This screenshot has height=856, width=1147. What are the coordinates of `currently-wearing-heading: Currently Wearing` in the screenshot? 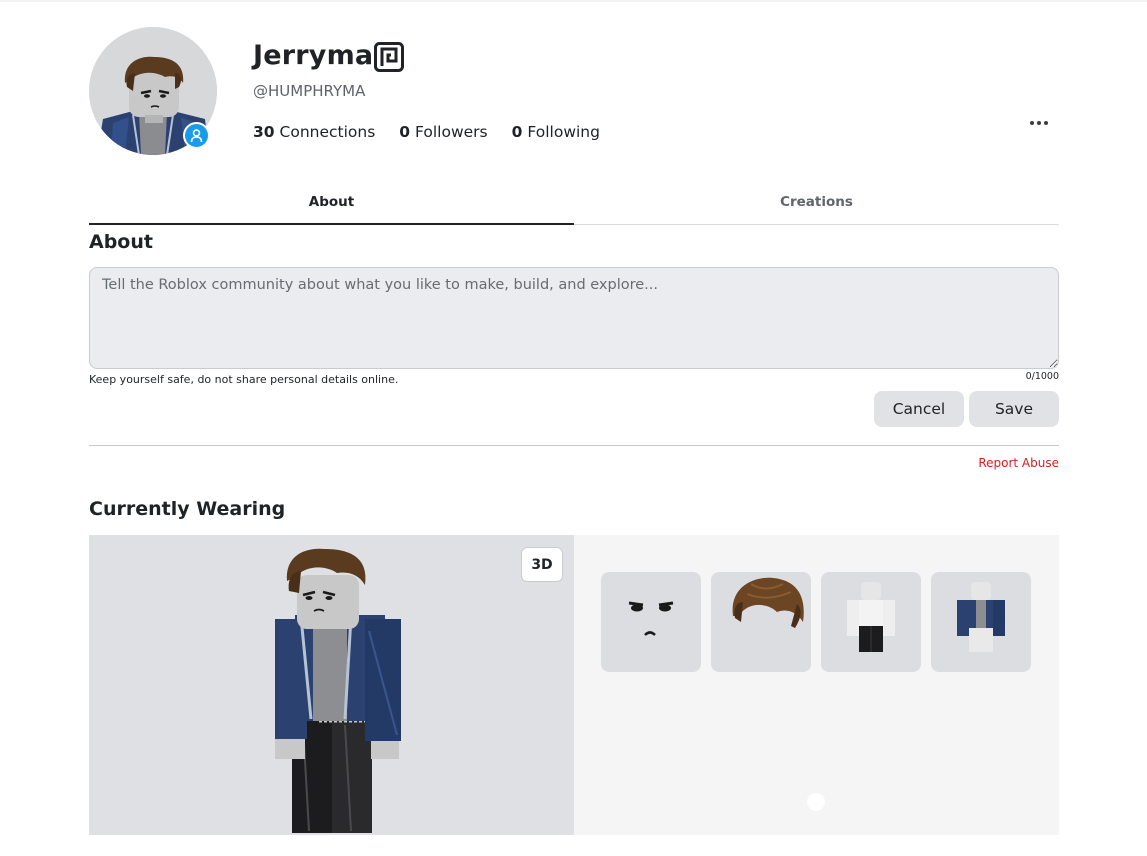 It's located at (187, 509).